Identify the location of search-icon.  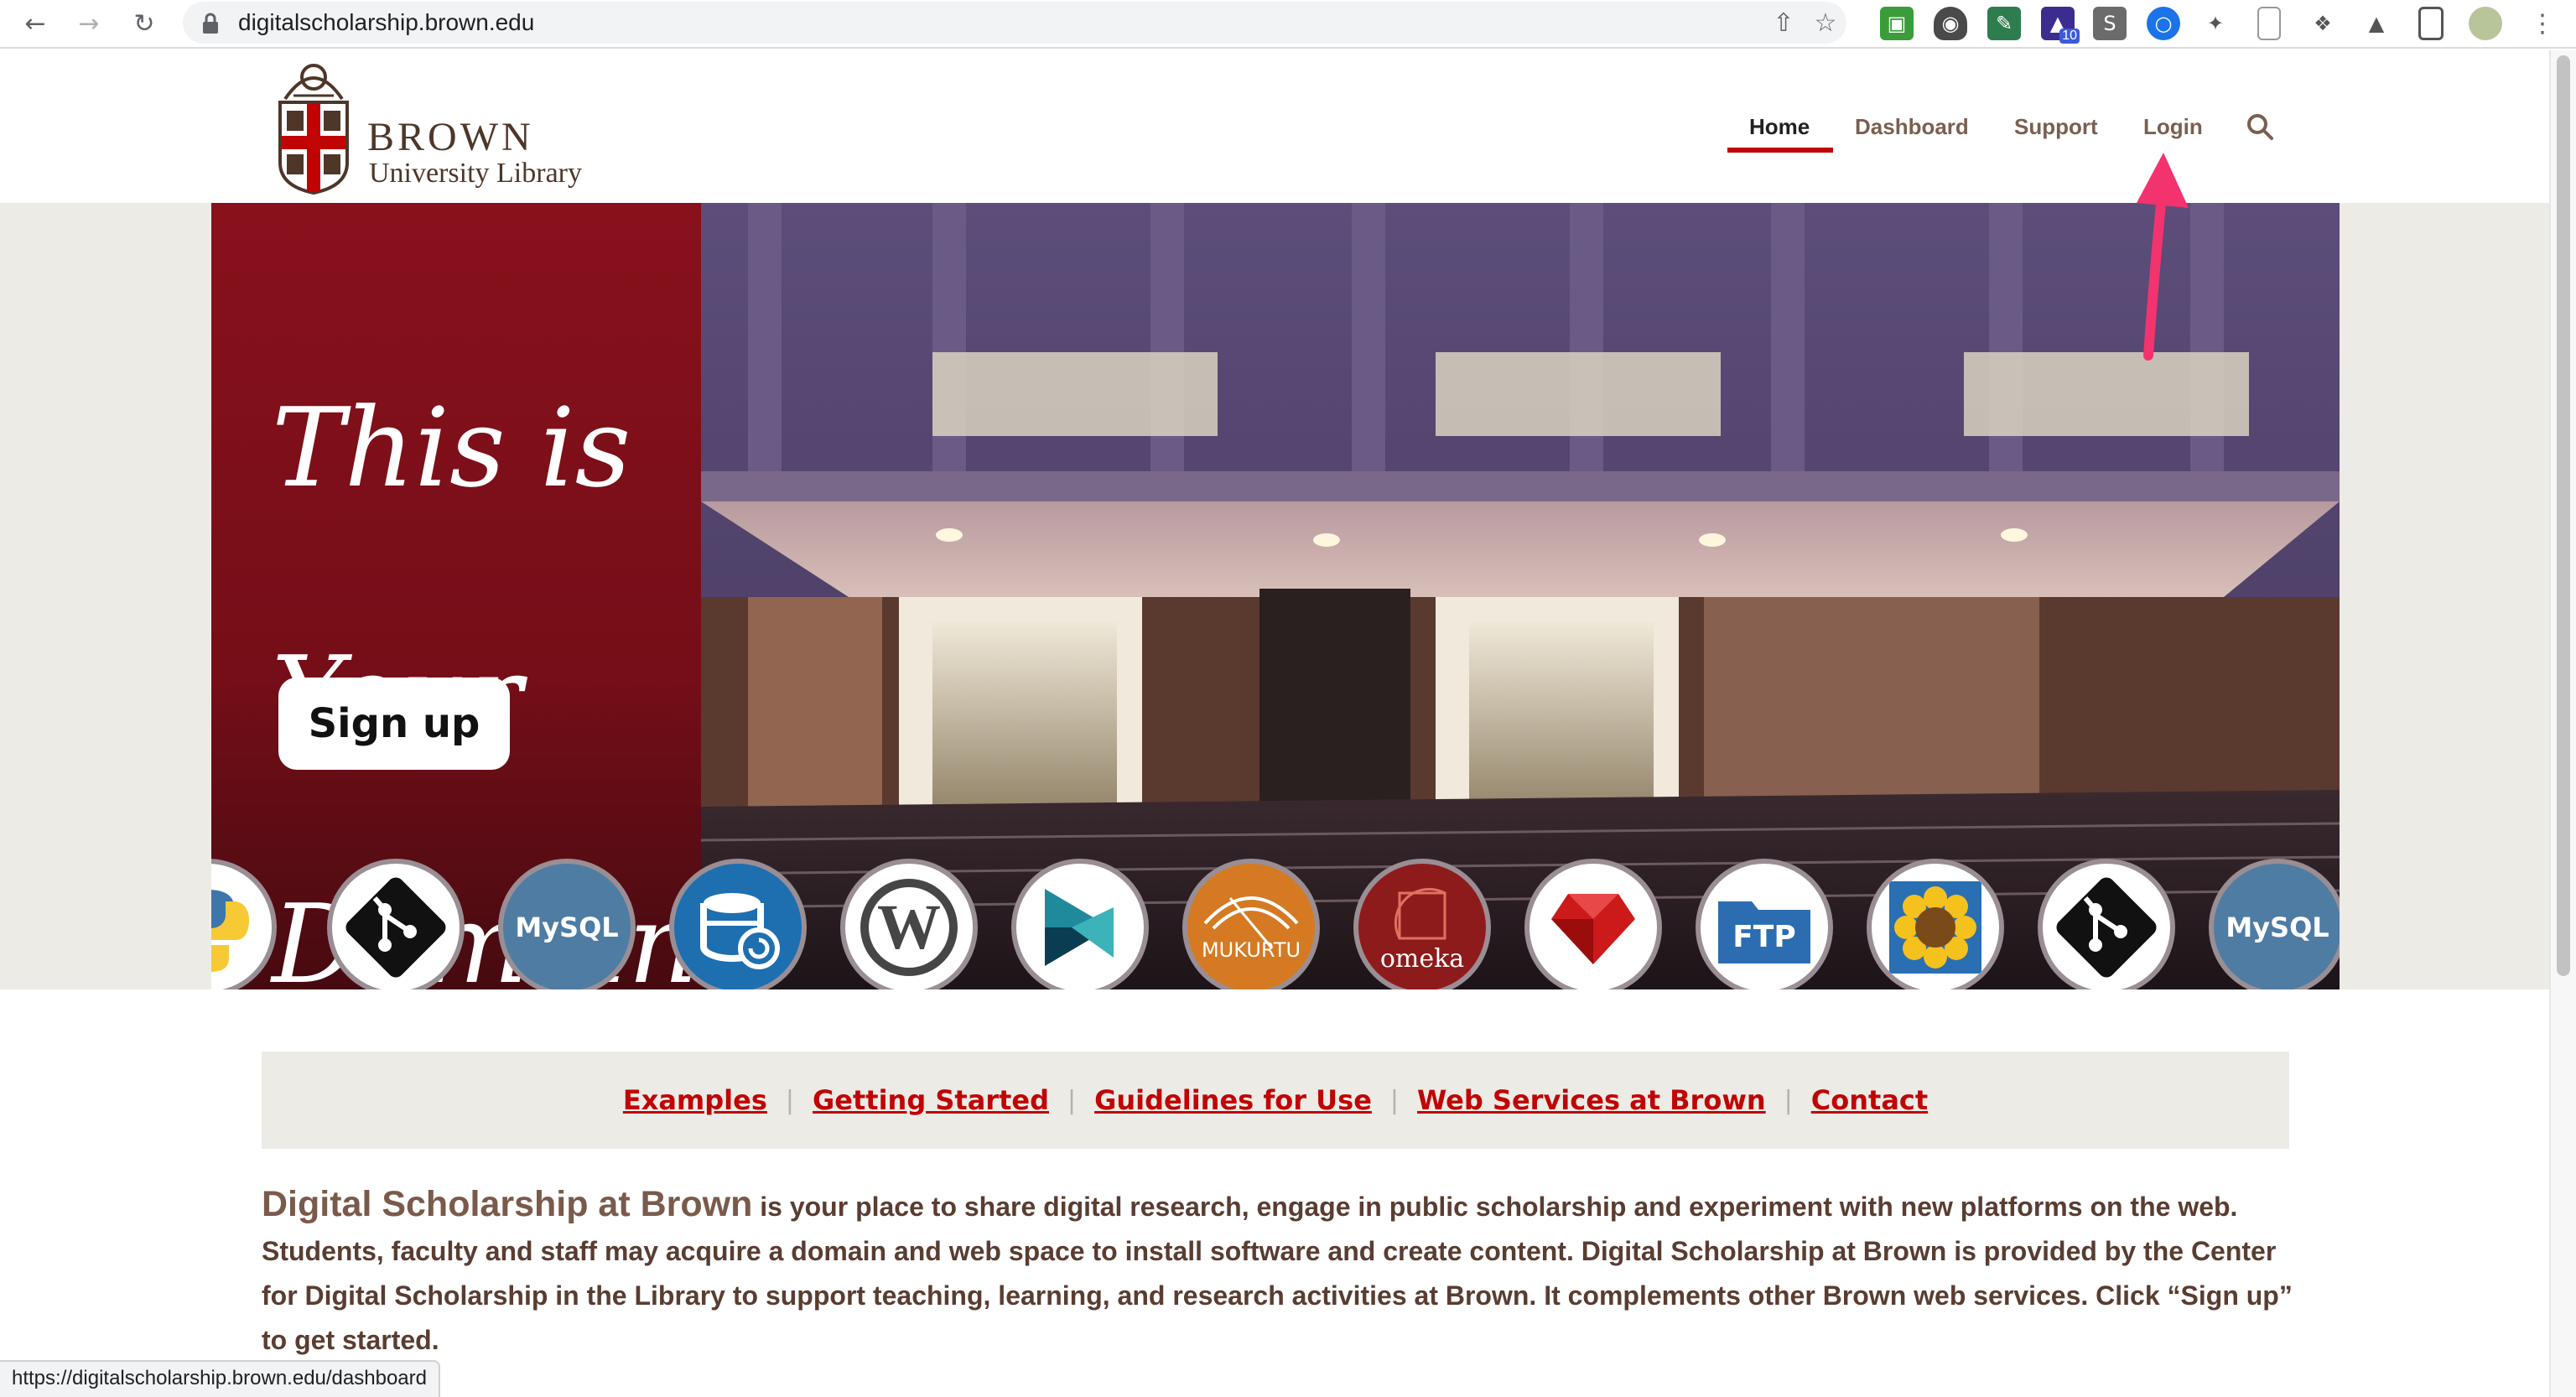
(2260, 126).